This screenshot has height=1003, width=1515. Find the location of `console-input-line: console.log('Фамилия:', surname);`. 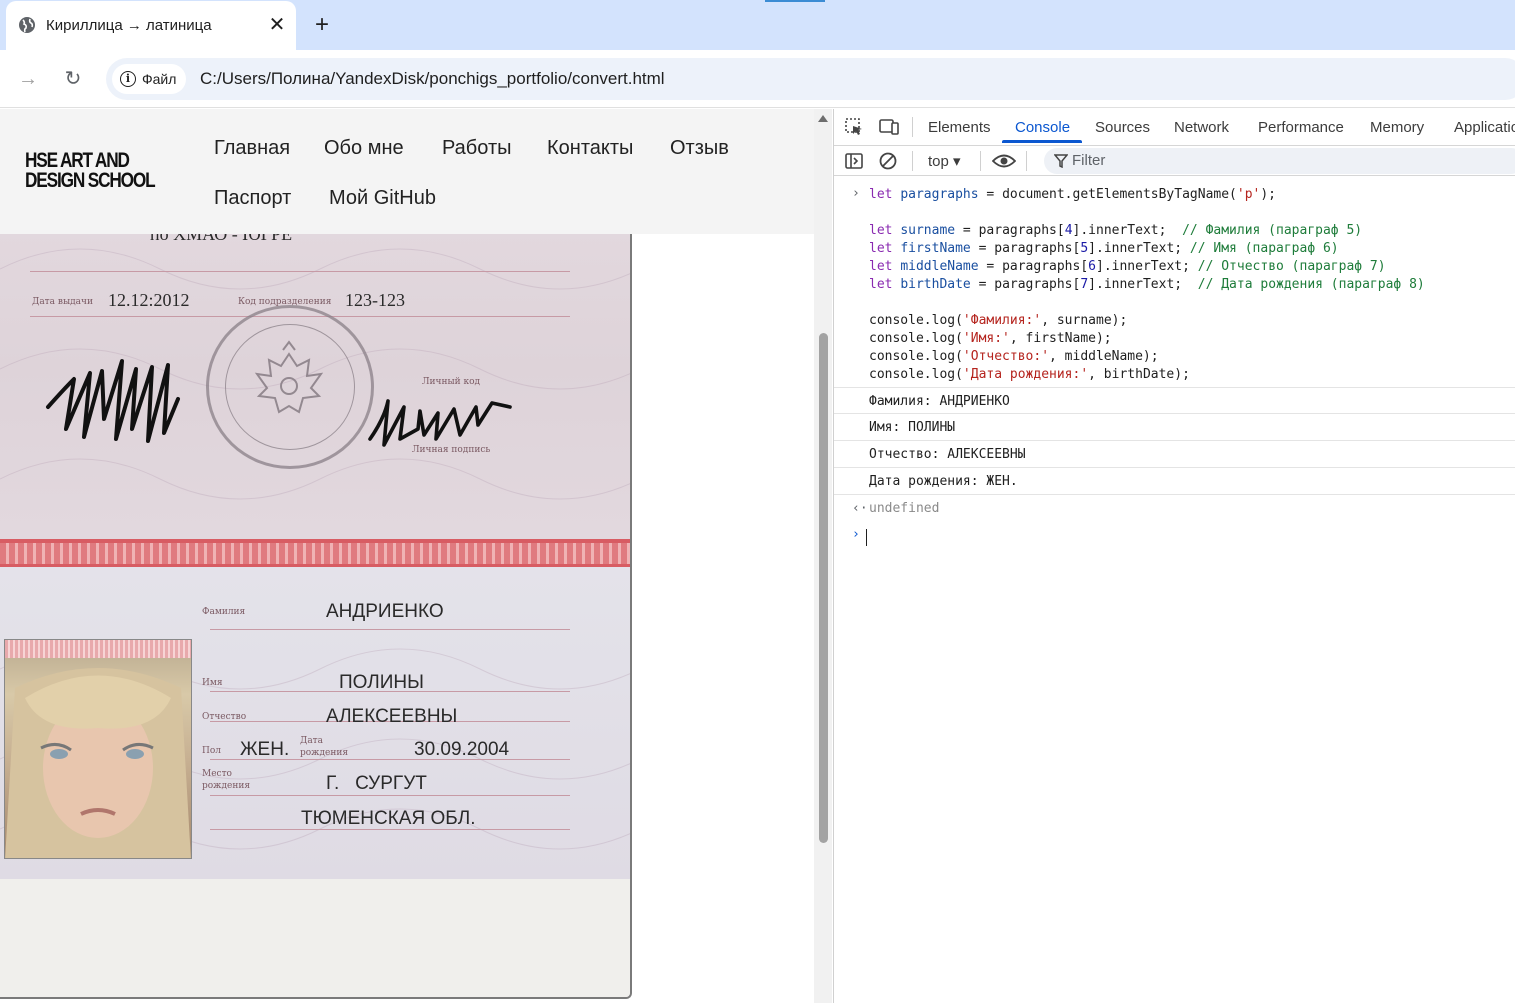

console-input-line: console.log('Фамилия:', surname); is located at coordinates (998, 320).